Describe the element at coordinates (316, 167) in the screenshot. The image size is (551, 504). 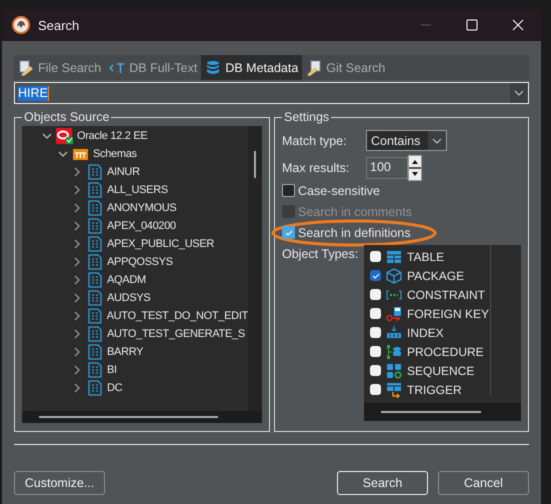
I see `field-label: Max results:` at that location.